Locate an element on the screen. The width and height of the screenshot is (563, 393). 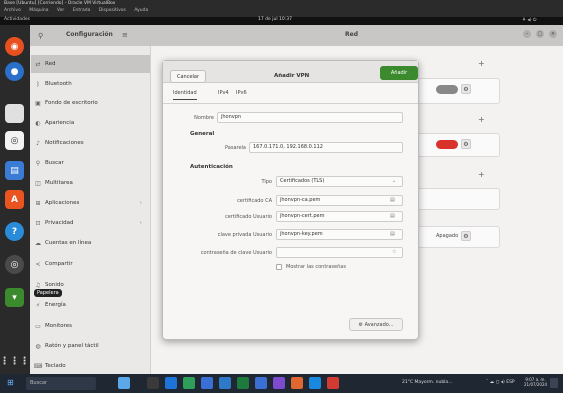
sidebar-item-raton: ◍ Ratón y panel táctil is located at coordinates (90, 346).